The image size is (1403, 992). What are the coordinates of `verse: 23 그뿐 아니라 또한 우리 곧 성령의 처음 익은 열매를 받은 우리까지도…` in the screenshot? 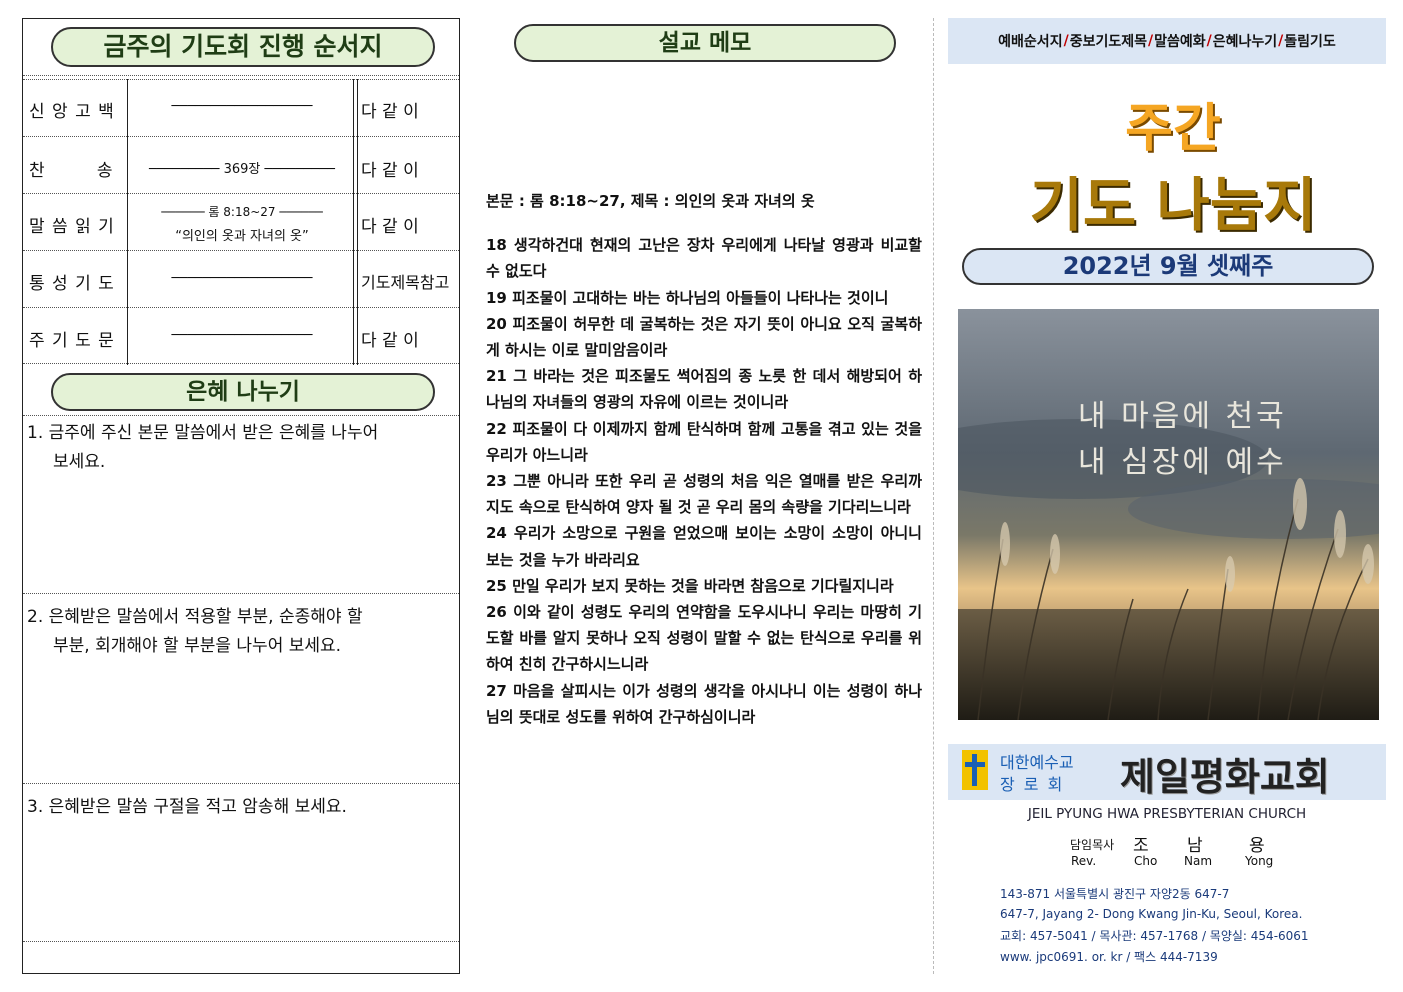 It's located at (704, 494).